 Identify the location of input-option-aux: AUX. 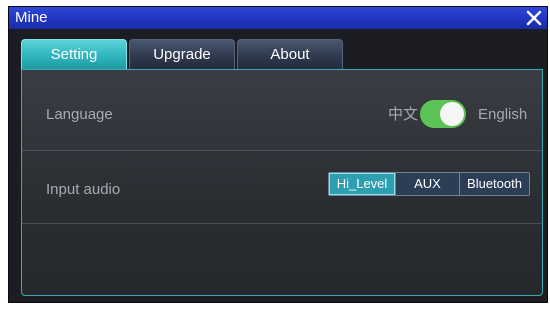
(427, 184).